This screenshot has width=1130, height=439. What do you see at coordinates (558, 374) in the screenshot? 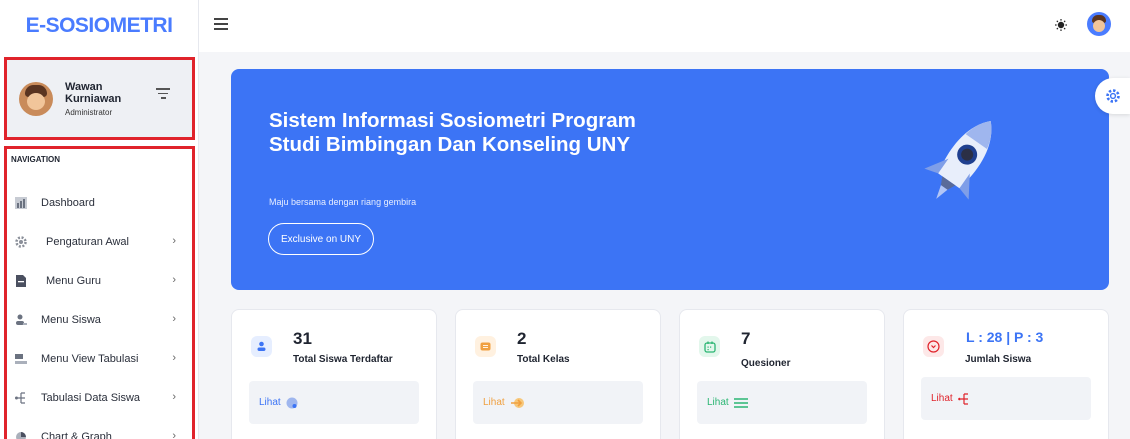
I see `stat-card-kelas: 2 Total Kelas Lihat` at bounding box center [558, 374].